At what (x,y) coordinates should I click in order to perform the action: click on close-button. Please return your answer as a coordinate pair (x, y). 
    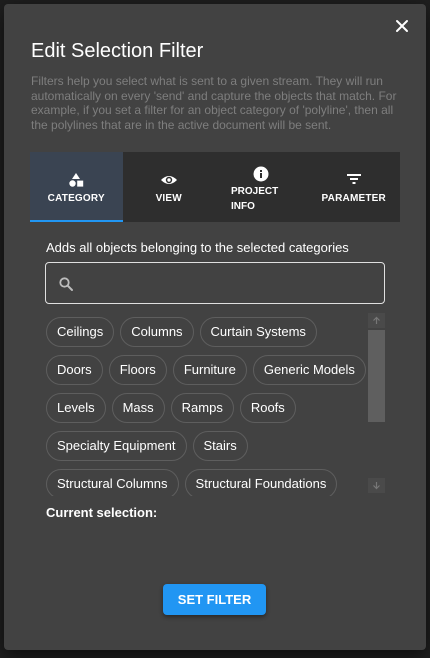
    Looking at the image, I should click on (402, 26).